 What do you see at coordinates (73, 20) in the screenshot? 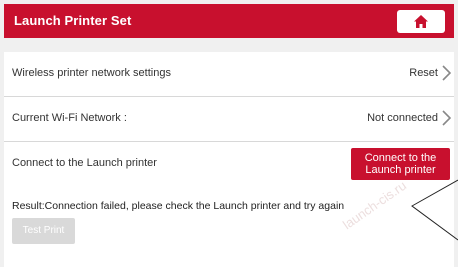
I see `page-title: Launch Printer Set` at bounding box center [73, 20].